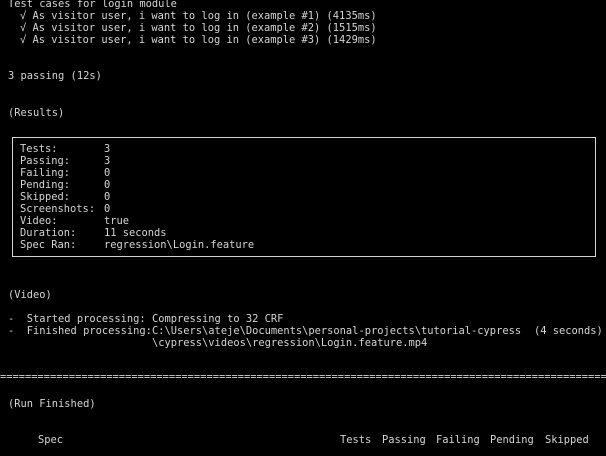 This screenshot has height=456, width=606. Describe the element at coordinates (30, 295) in the screenshot. I see `video-heading: (Video)` at that location.